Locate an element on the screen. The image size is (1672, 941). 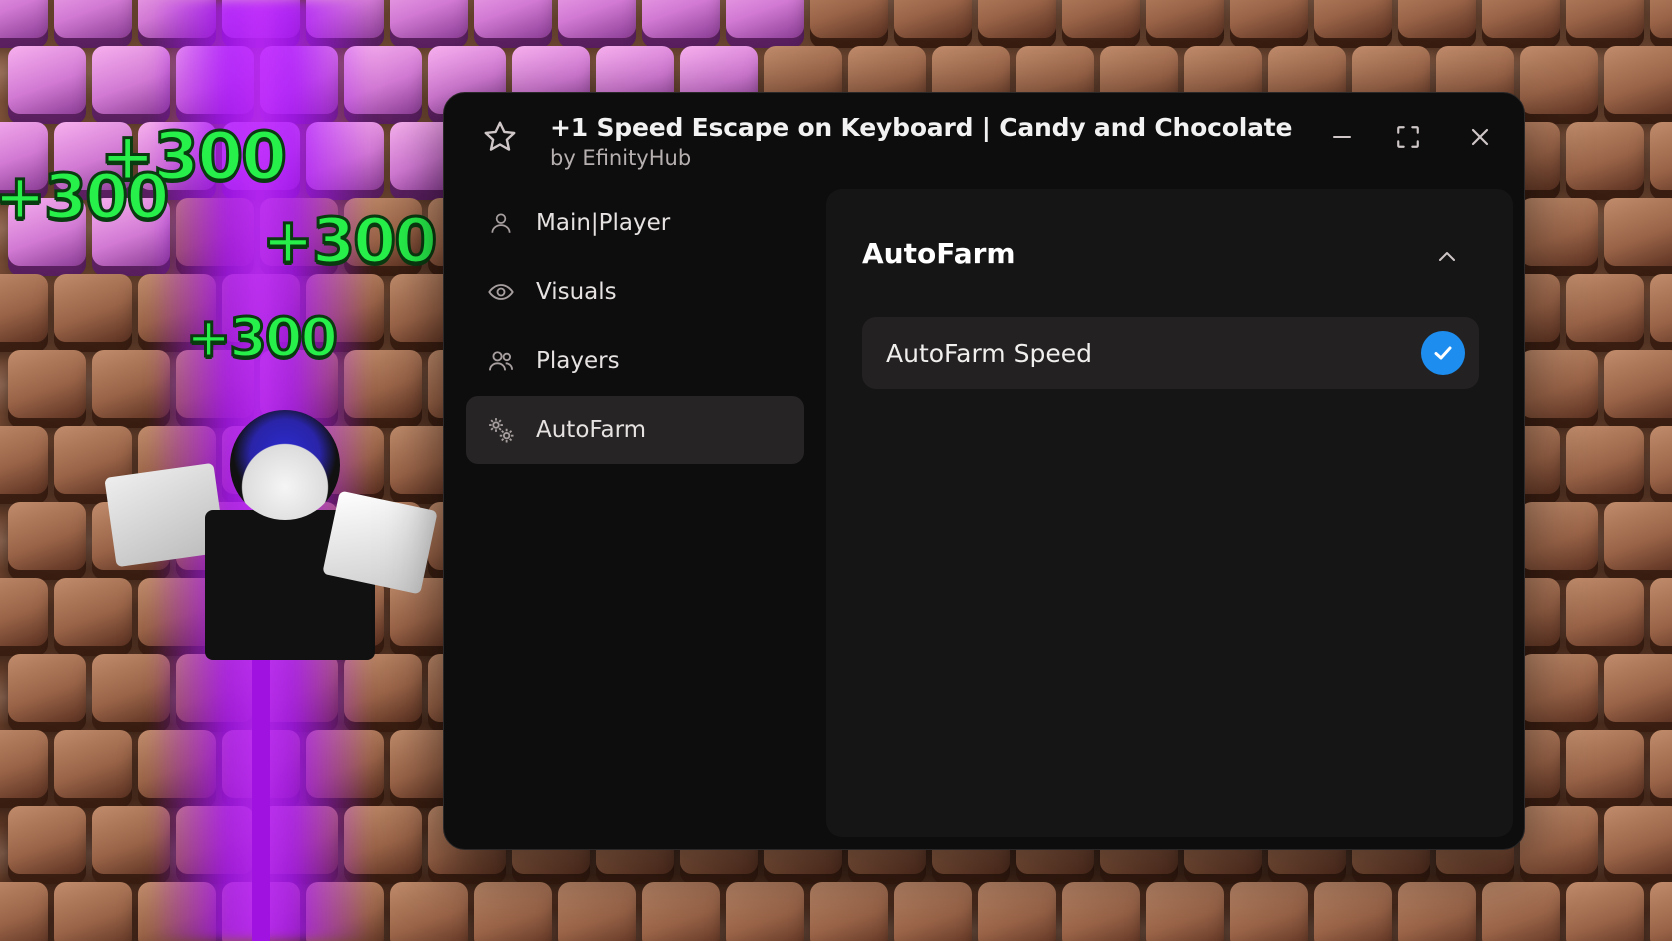
minimize-button is located at coordinates (1342, 137).